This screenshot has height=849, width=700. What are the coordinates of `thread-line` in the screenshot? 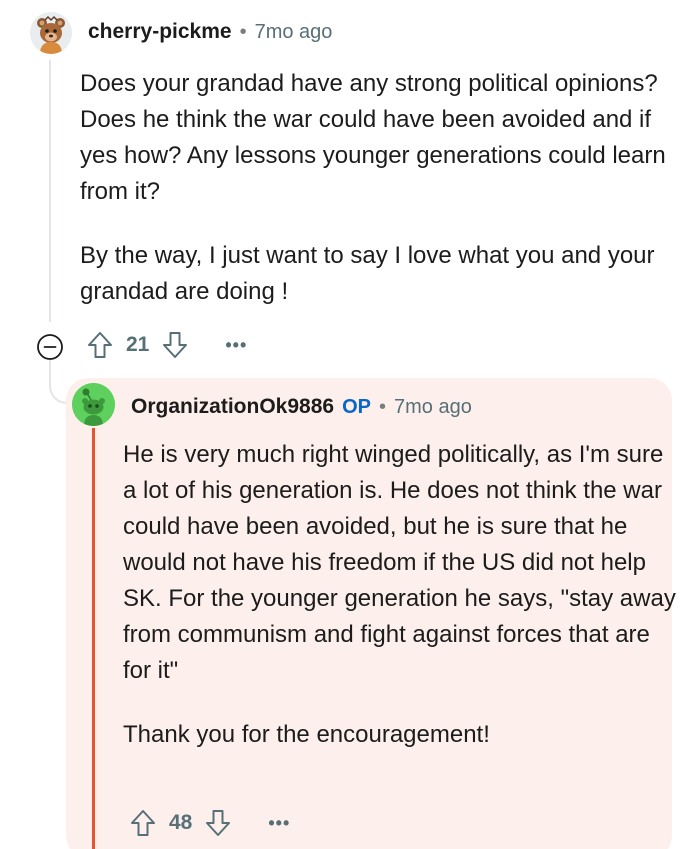 It's located at (50, 191).